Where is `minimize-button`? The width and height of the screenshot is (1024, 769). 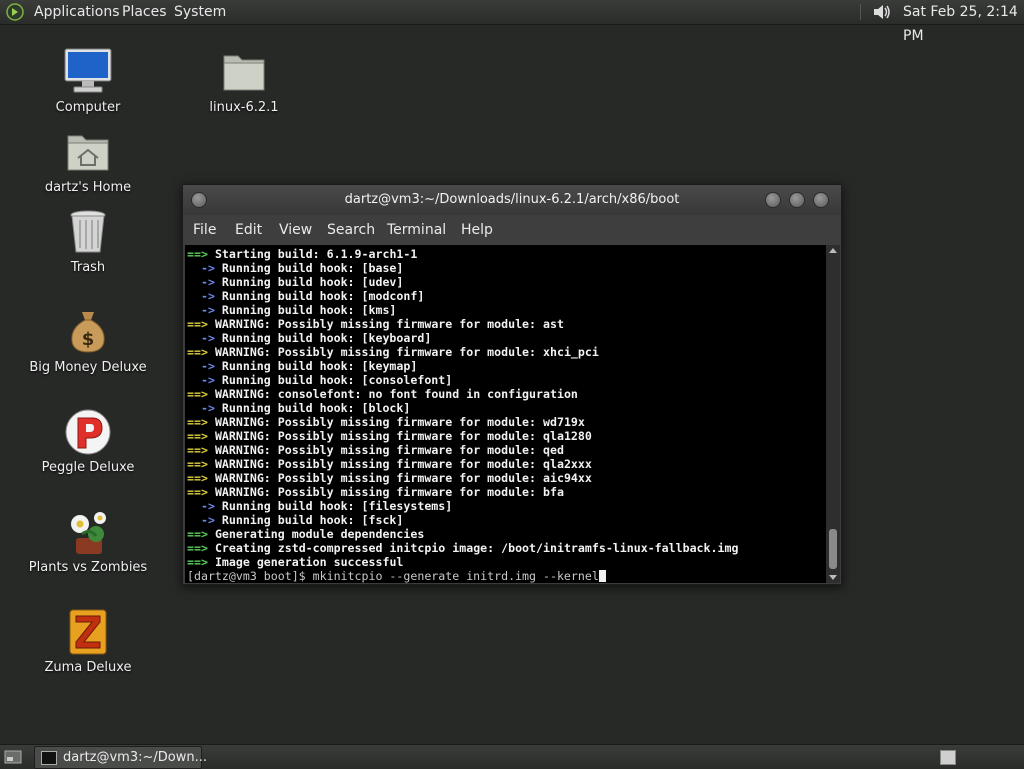 minimize-button is located at coordinates (773, 200).